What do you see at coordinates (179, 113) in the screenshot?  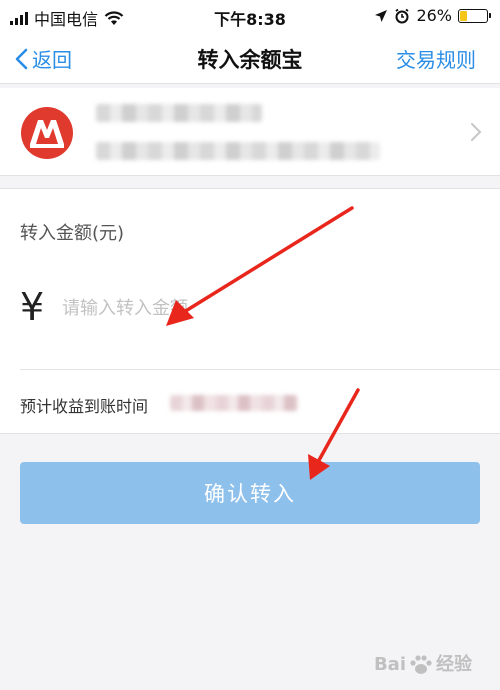 I see `card-name-redacted` at bounding box center [179, 113].